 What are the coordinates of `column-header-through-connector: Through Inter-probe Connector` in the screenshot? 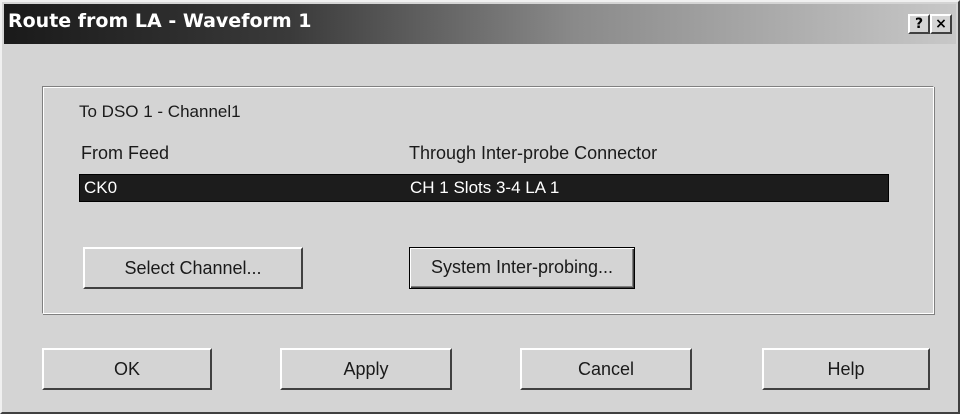 It's located at (533, 153).